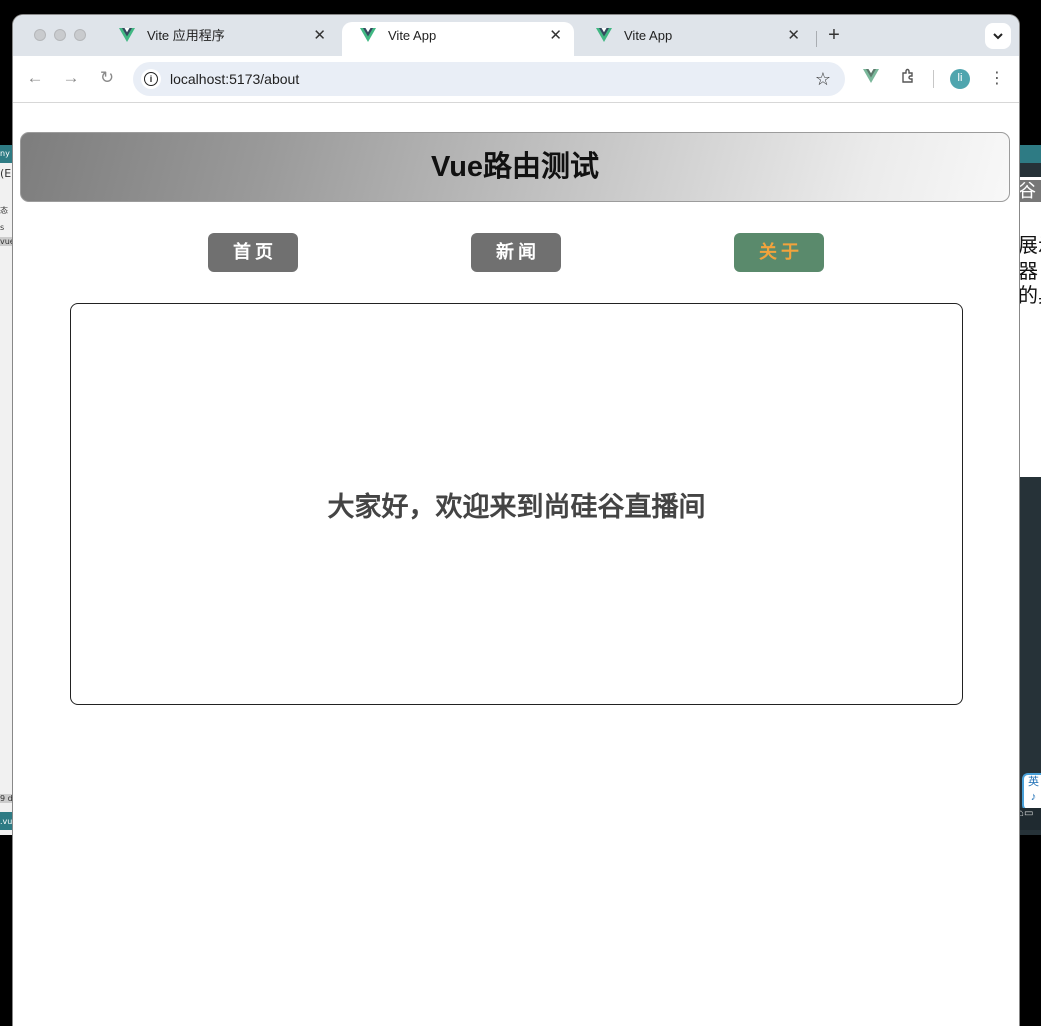 This screenshot has width=1041, height=1026. I want to click on background-app-left: ny (E 态 s vue 9 d .vu, so click(7, 490).